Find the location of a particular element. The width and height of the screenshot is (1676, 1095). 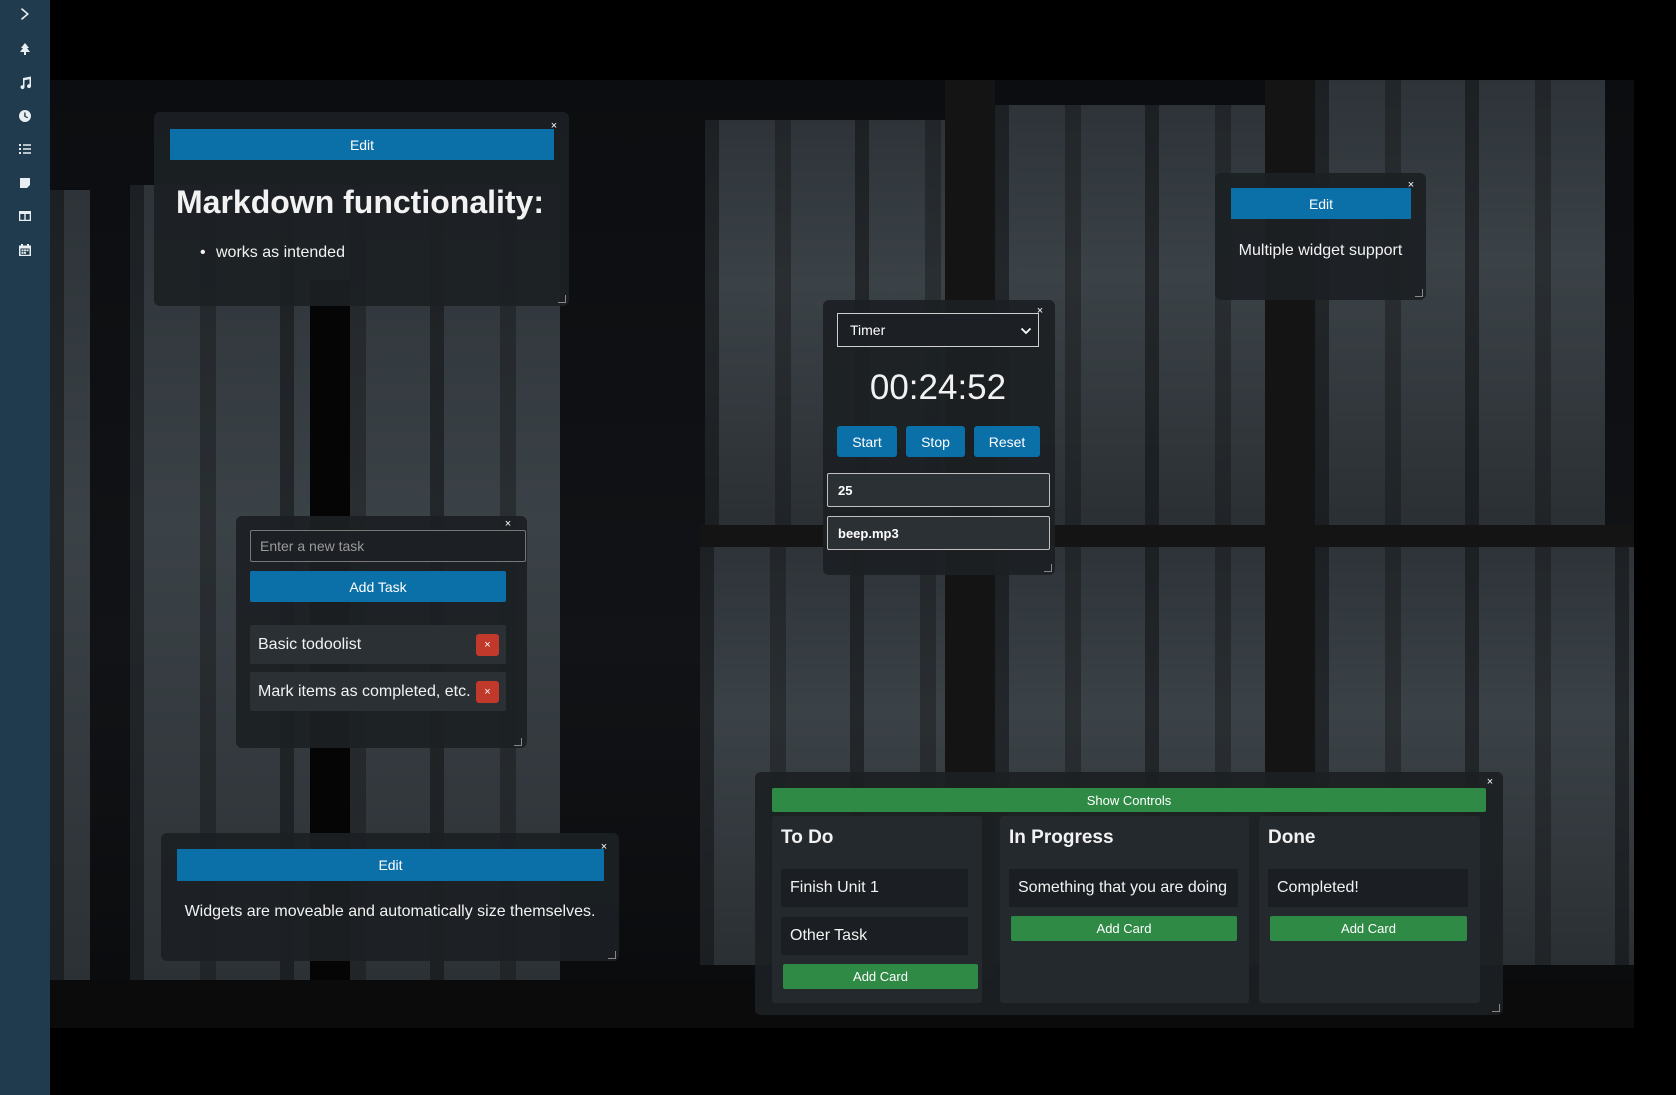

new-task-input: Enter a new task is located at coordinates (388, 546).